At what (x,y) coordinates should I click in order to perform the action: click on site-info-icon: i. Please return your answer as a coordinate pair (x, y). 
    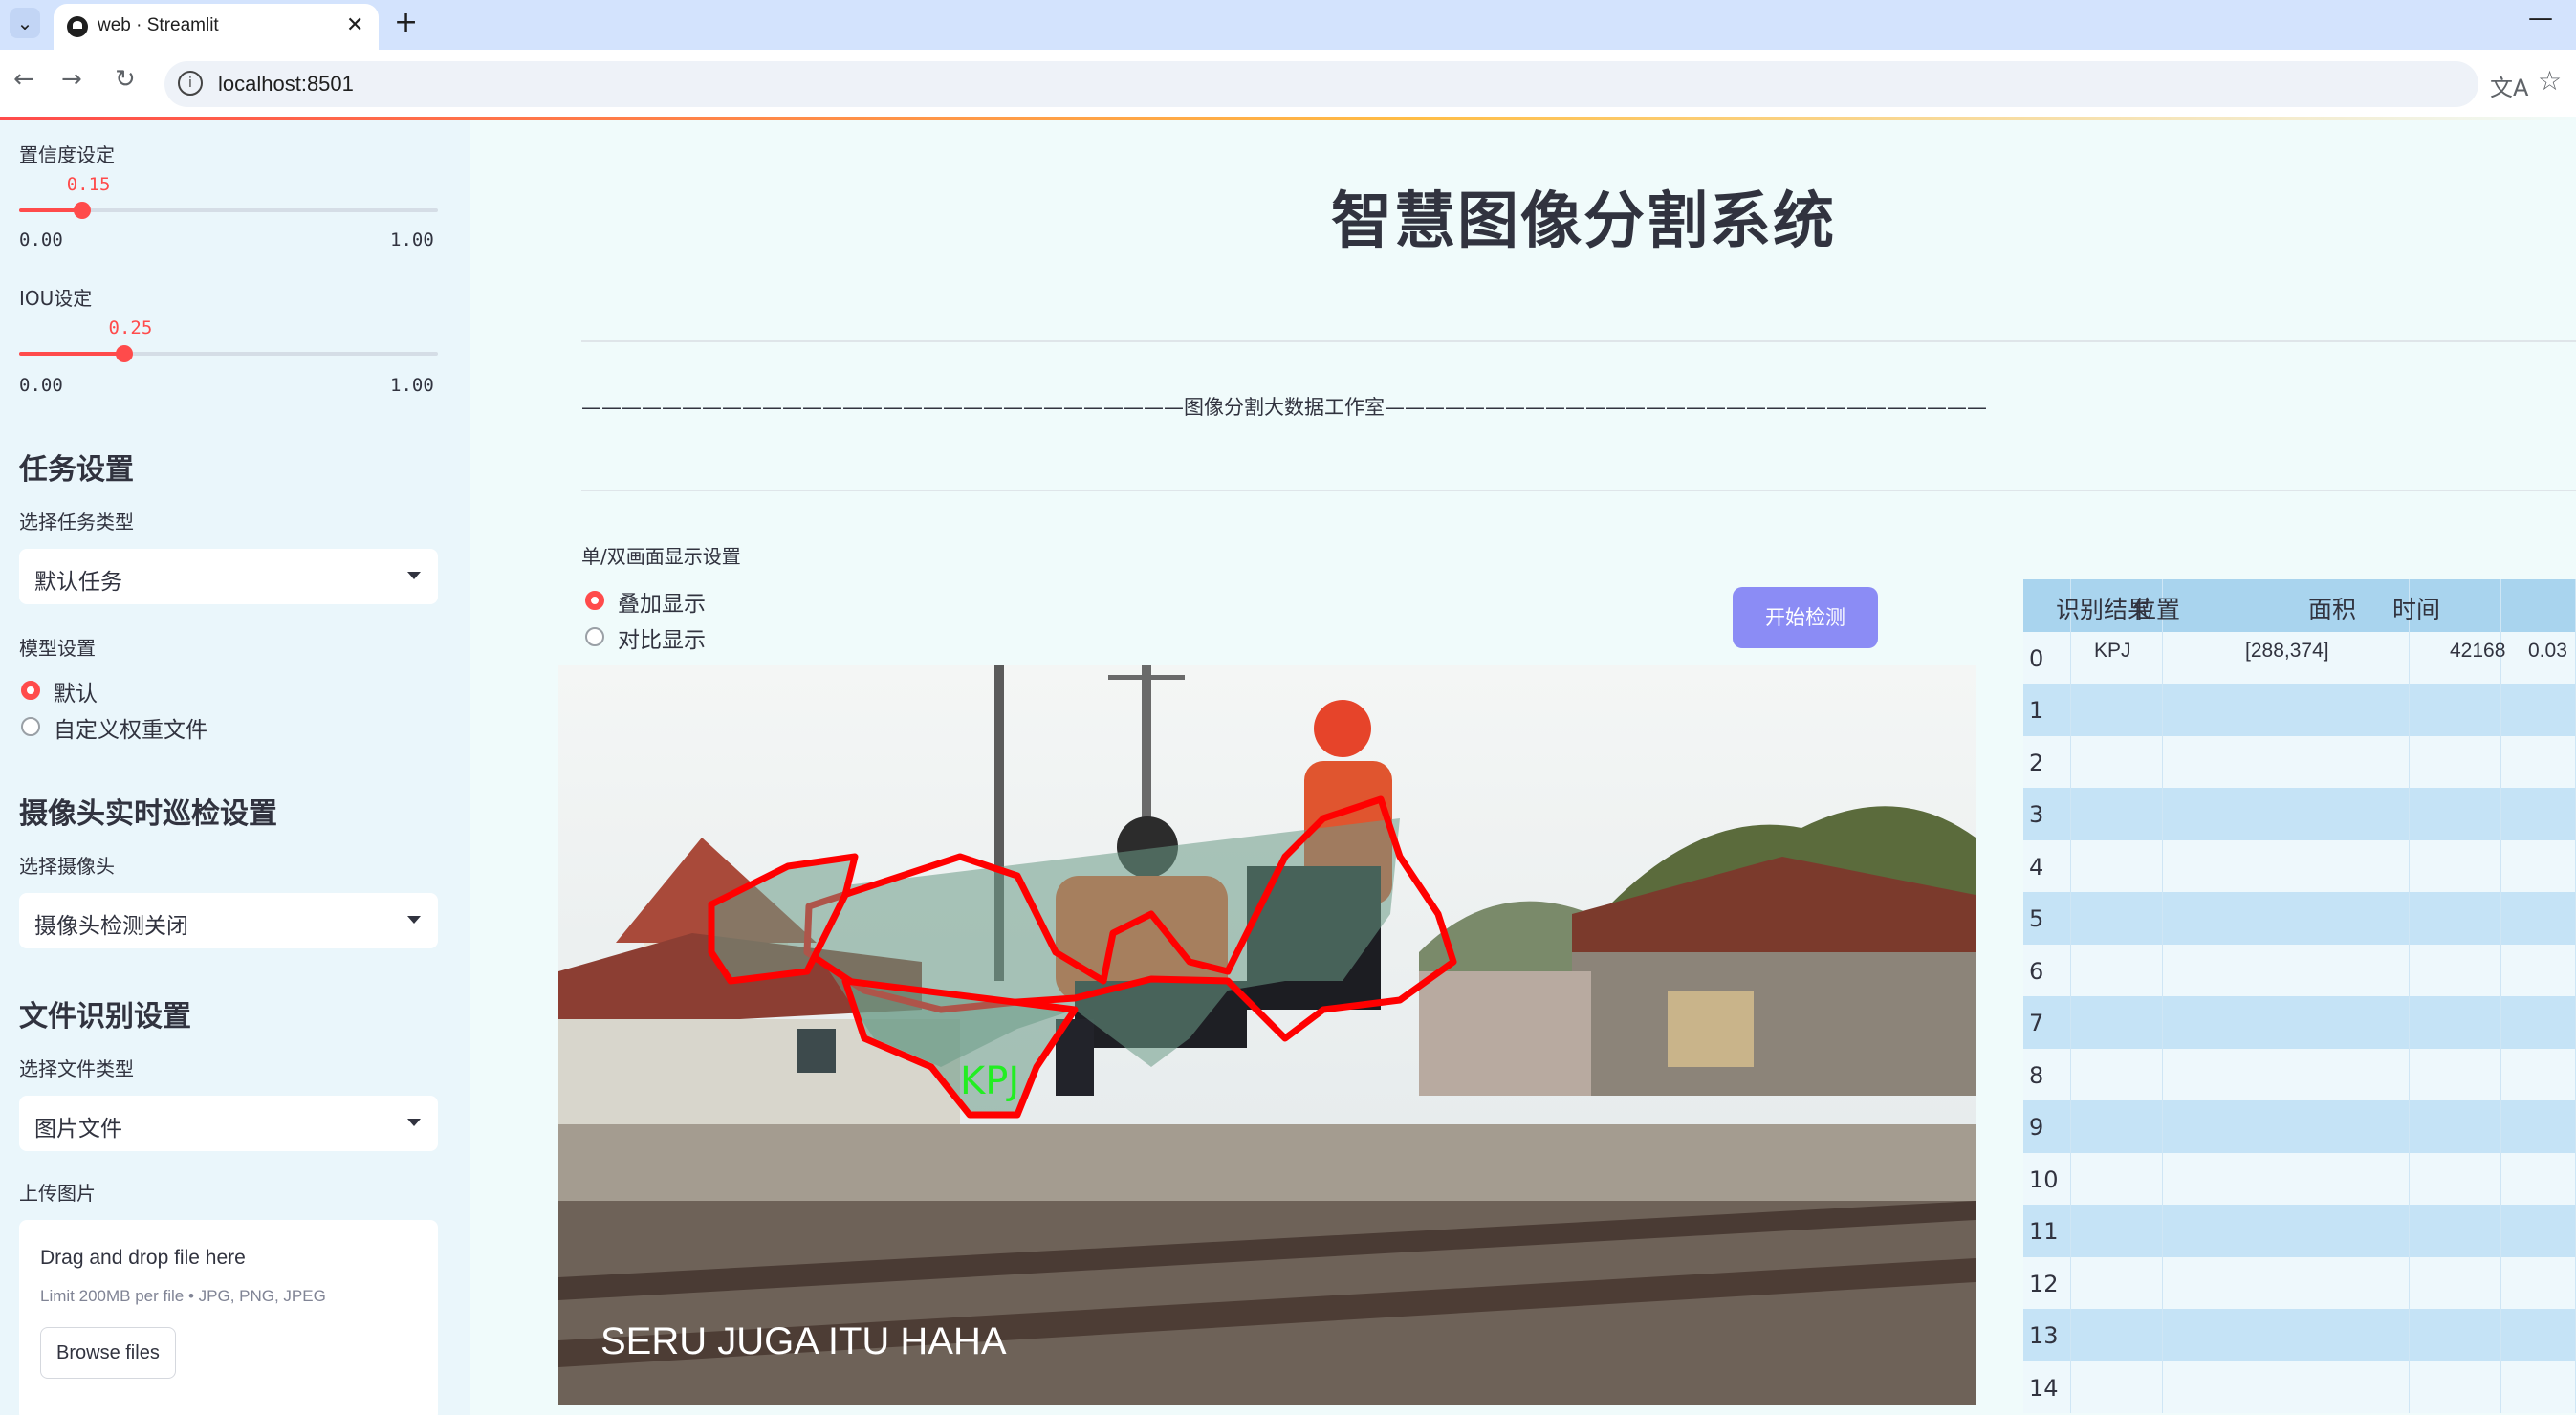
    Looking at the image, I should click on (190, 83).